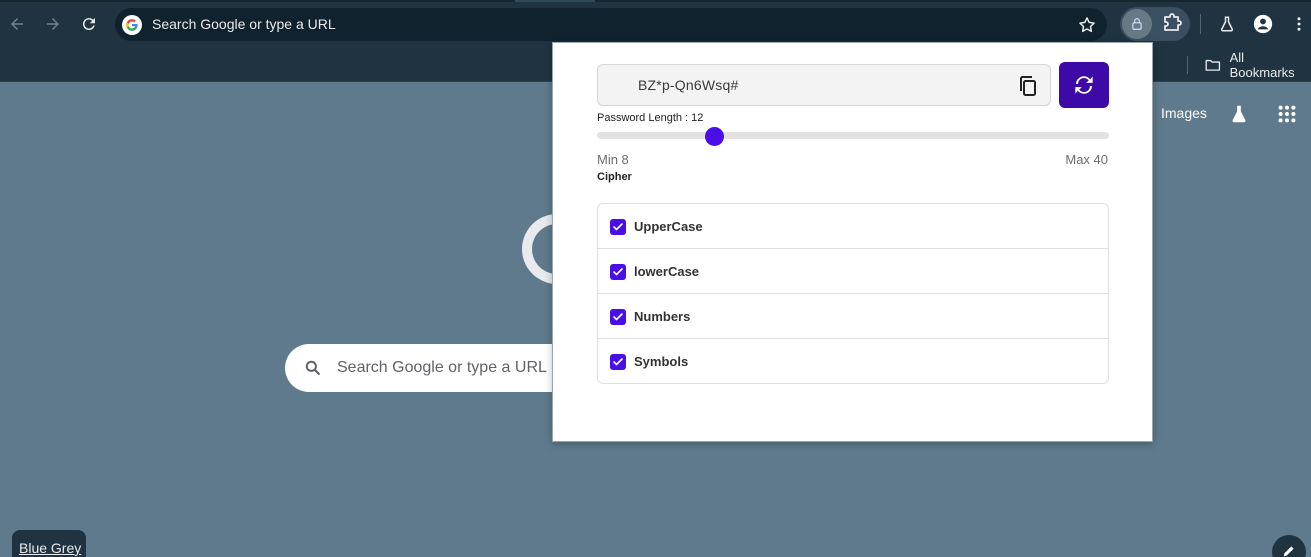 The width and height of the screenshot is (1311, 557). I want to click on back-icon, so click(17, 24).